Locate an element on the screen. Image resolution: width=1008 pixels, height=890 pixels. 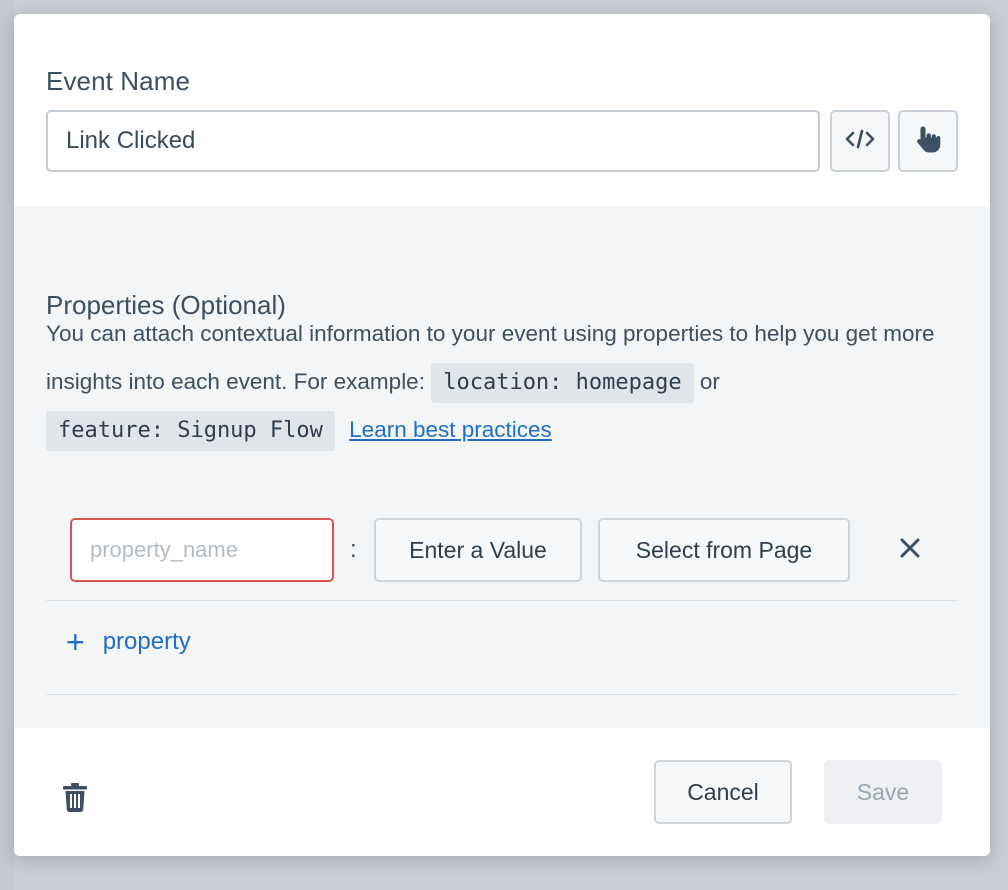
code-icon is located at coordinates (860, 141).